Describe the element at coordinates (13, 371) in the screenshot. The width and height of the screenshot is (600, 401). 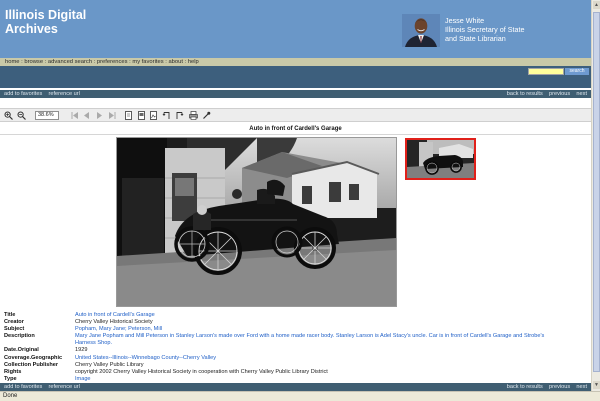
I see `metadata-label: Rights` at that location.